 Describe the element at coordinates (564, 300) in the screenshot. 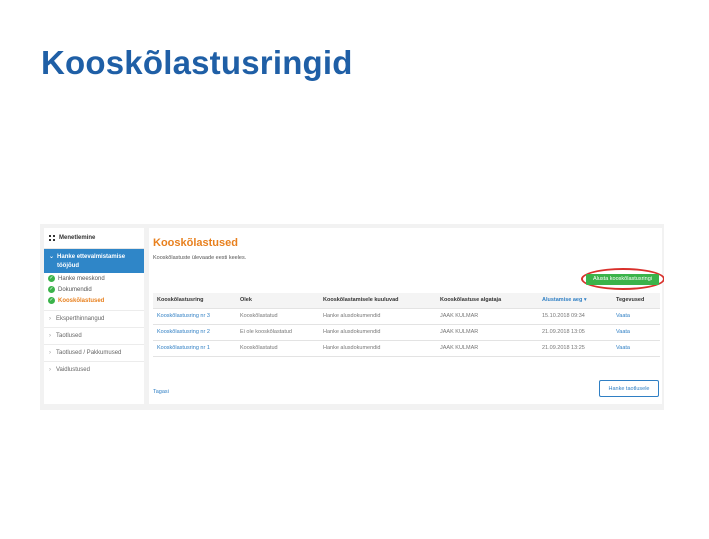

I see `column-header-sorted: Alustamise aeg ▾` at that location.